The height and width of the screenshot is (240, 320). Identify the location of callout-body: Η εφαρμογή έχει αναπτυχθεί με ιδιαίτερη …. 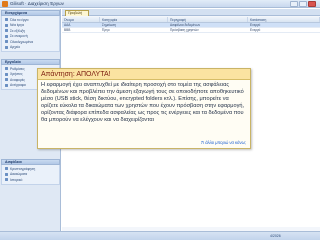
(143, 102).